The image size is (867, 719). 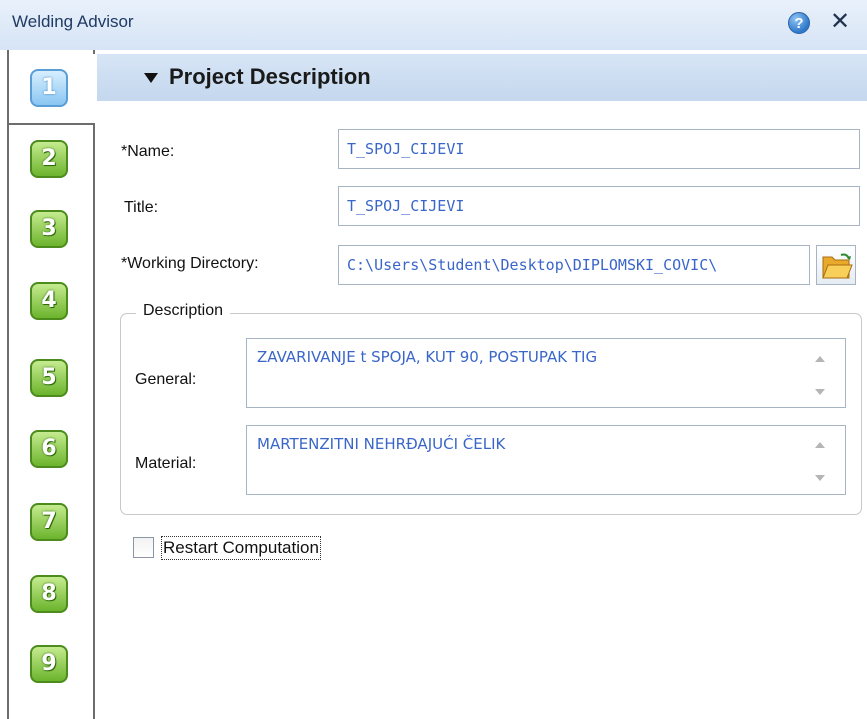 I want to click on step-5-button: 5, so click(x=49, y=378).